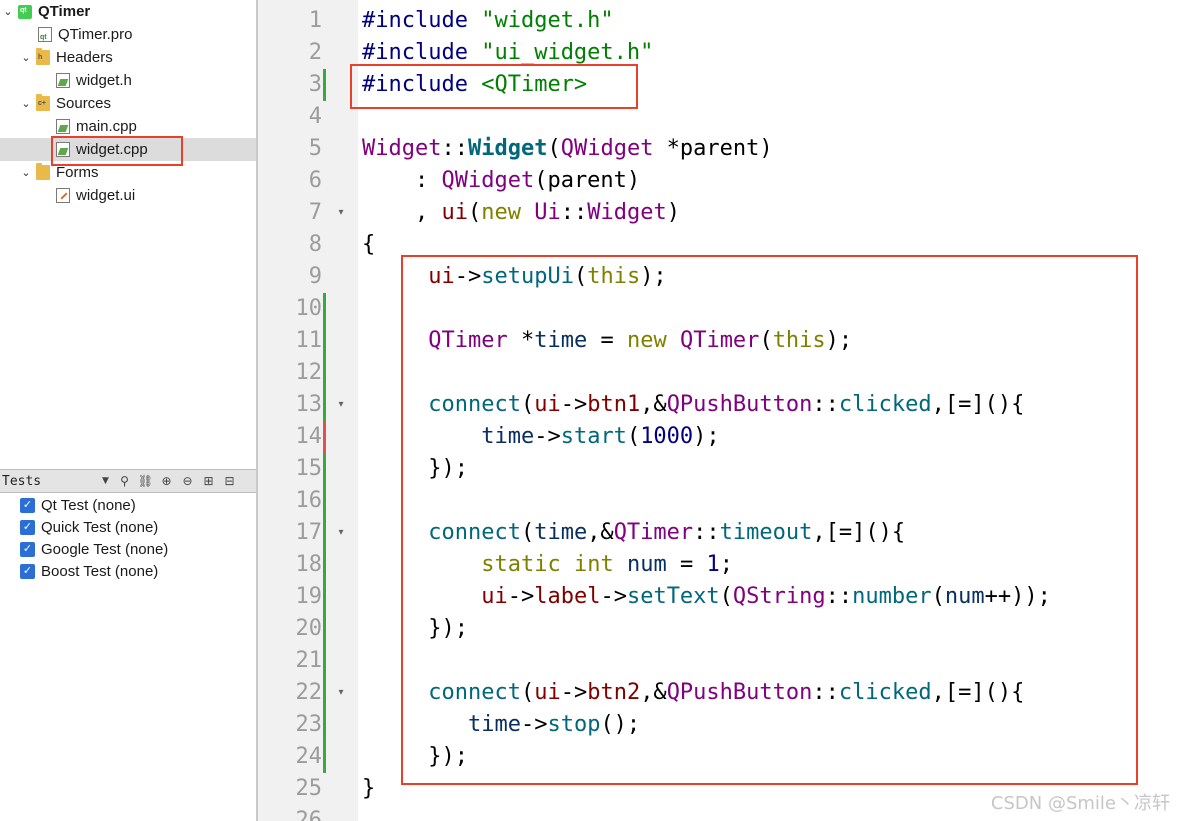  What do you see at coordinates (138, 57) in the screenshot?
I see `tree-folder-headers: ⌄ h Headers` at bounding box center [138, 57].